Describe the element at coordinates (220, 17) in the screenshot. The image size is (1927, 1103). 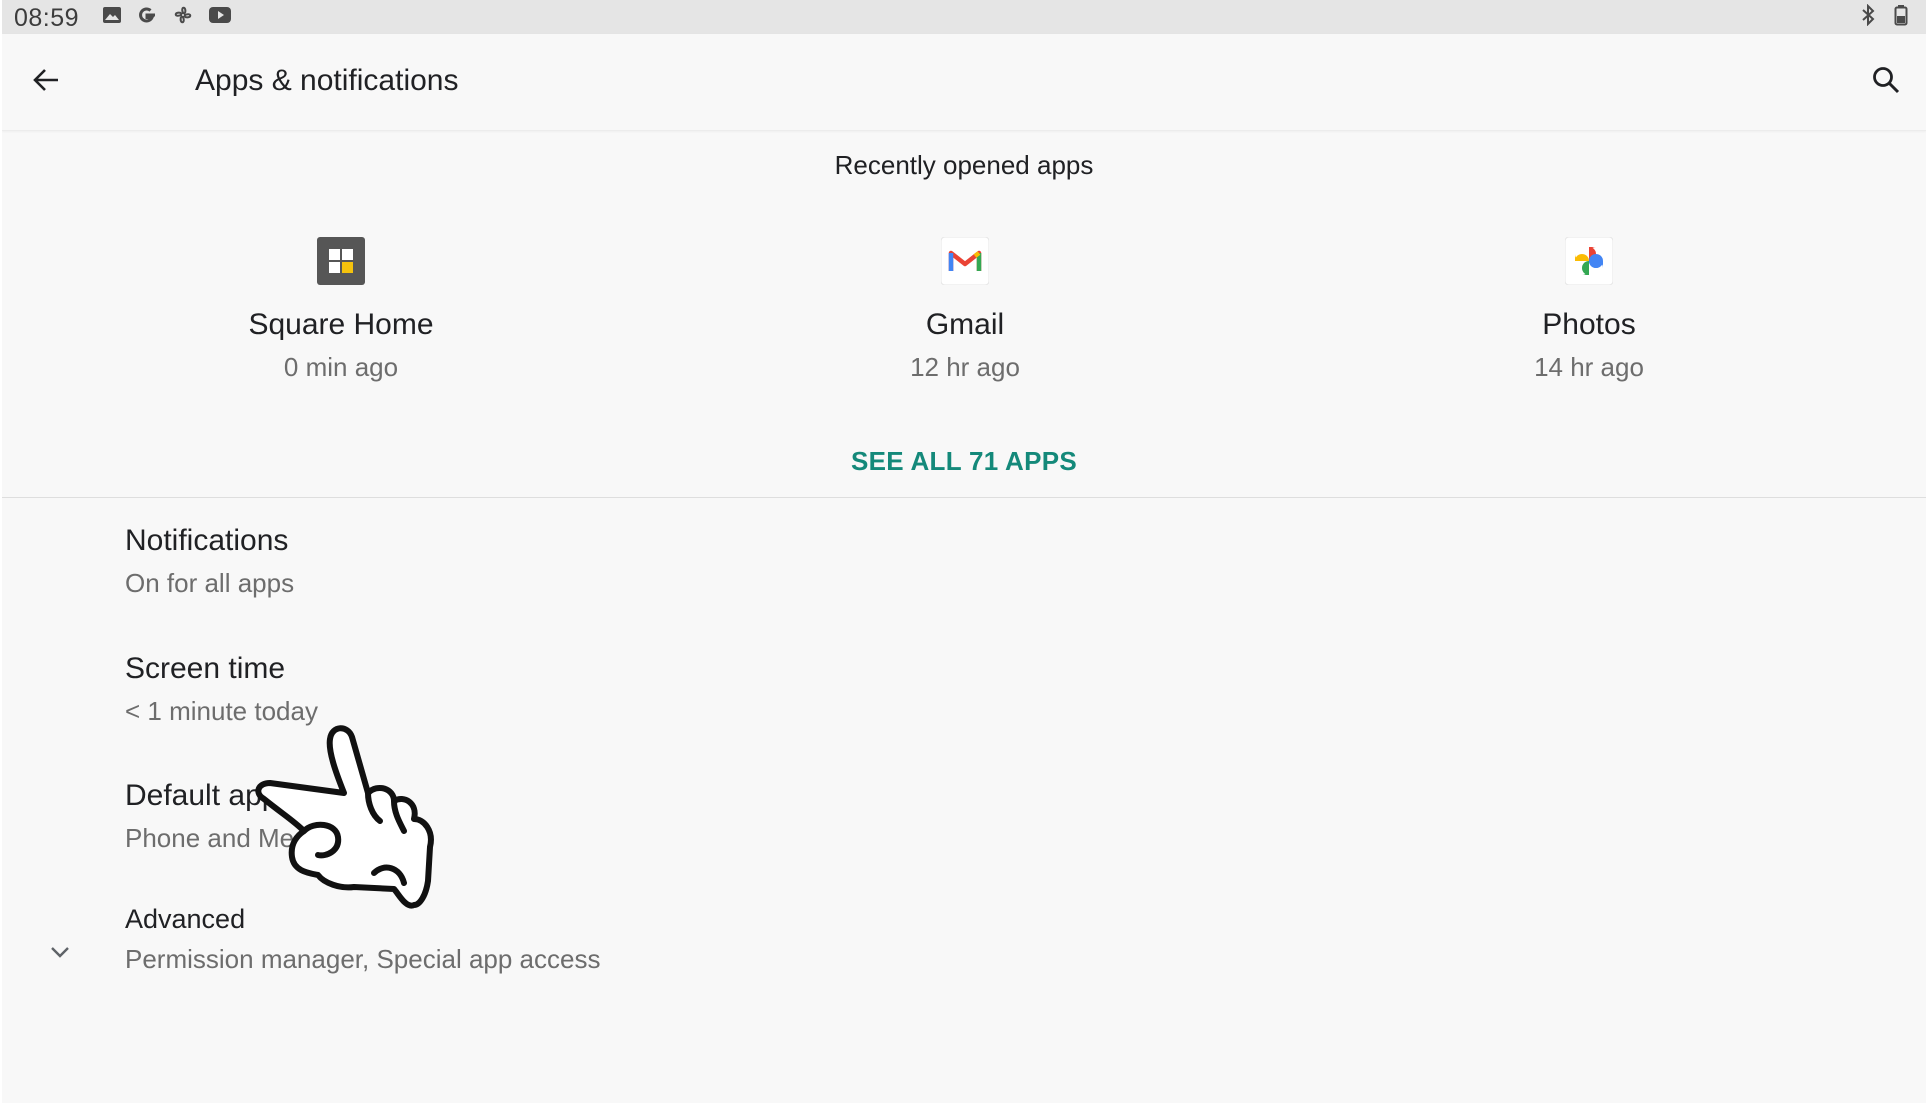
I see `youtube-icon` at that location.